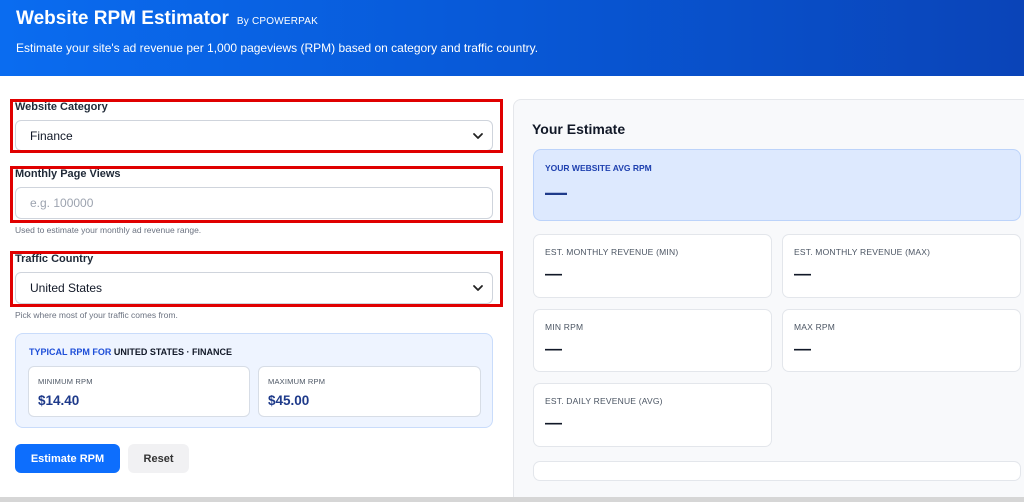  I want to click on maximum-rpm-card: MAXIMUM RPM $45.00, so click(369, 391).